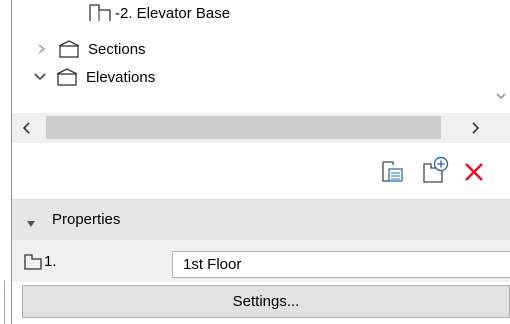 This screenshot has width=510, height=324. Describe the element at coordinates (243, 127) in the screenshot. I see `horizontal-scroll-thumb` at that location.